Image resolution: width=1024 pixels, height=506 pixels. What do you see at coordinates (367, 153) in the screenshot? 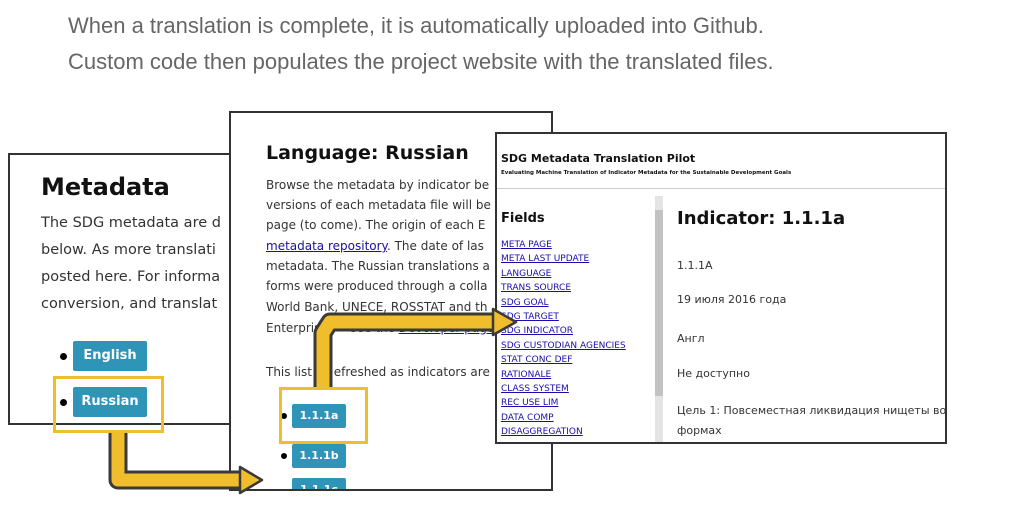
I see `language-title: Language: Russian` at bounding box center [367, 153].